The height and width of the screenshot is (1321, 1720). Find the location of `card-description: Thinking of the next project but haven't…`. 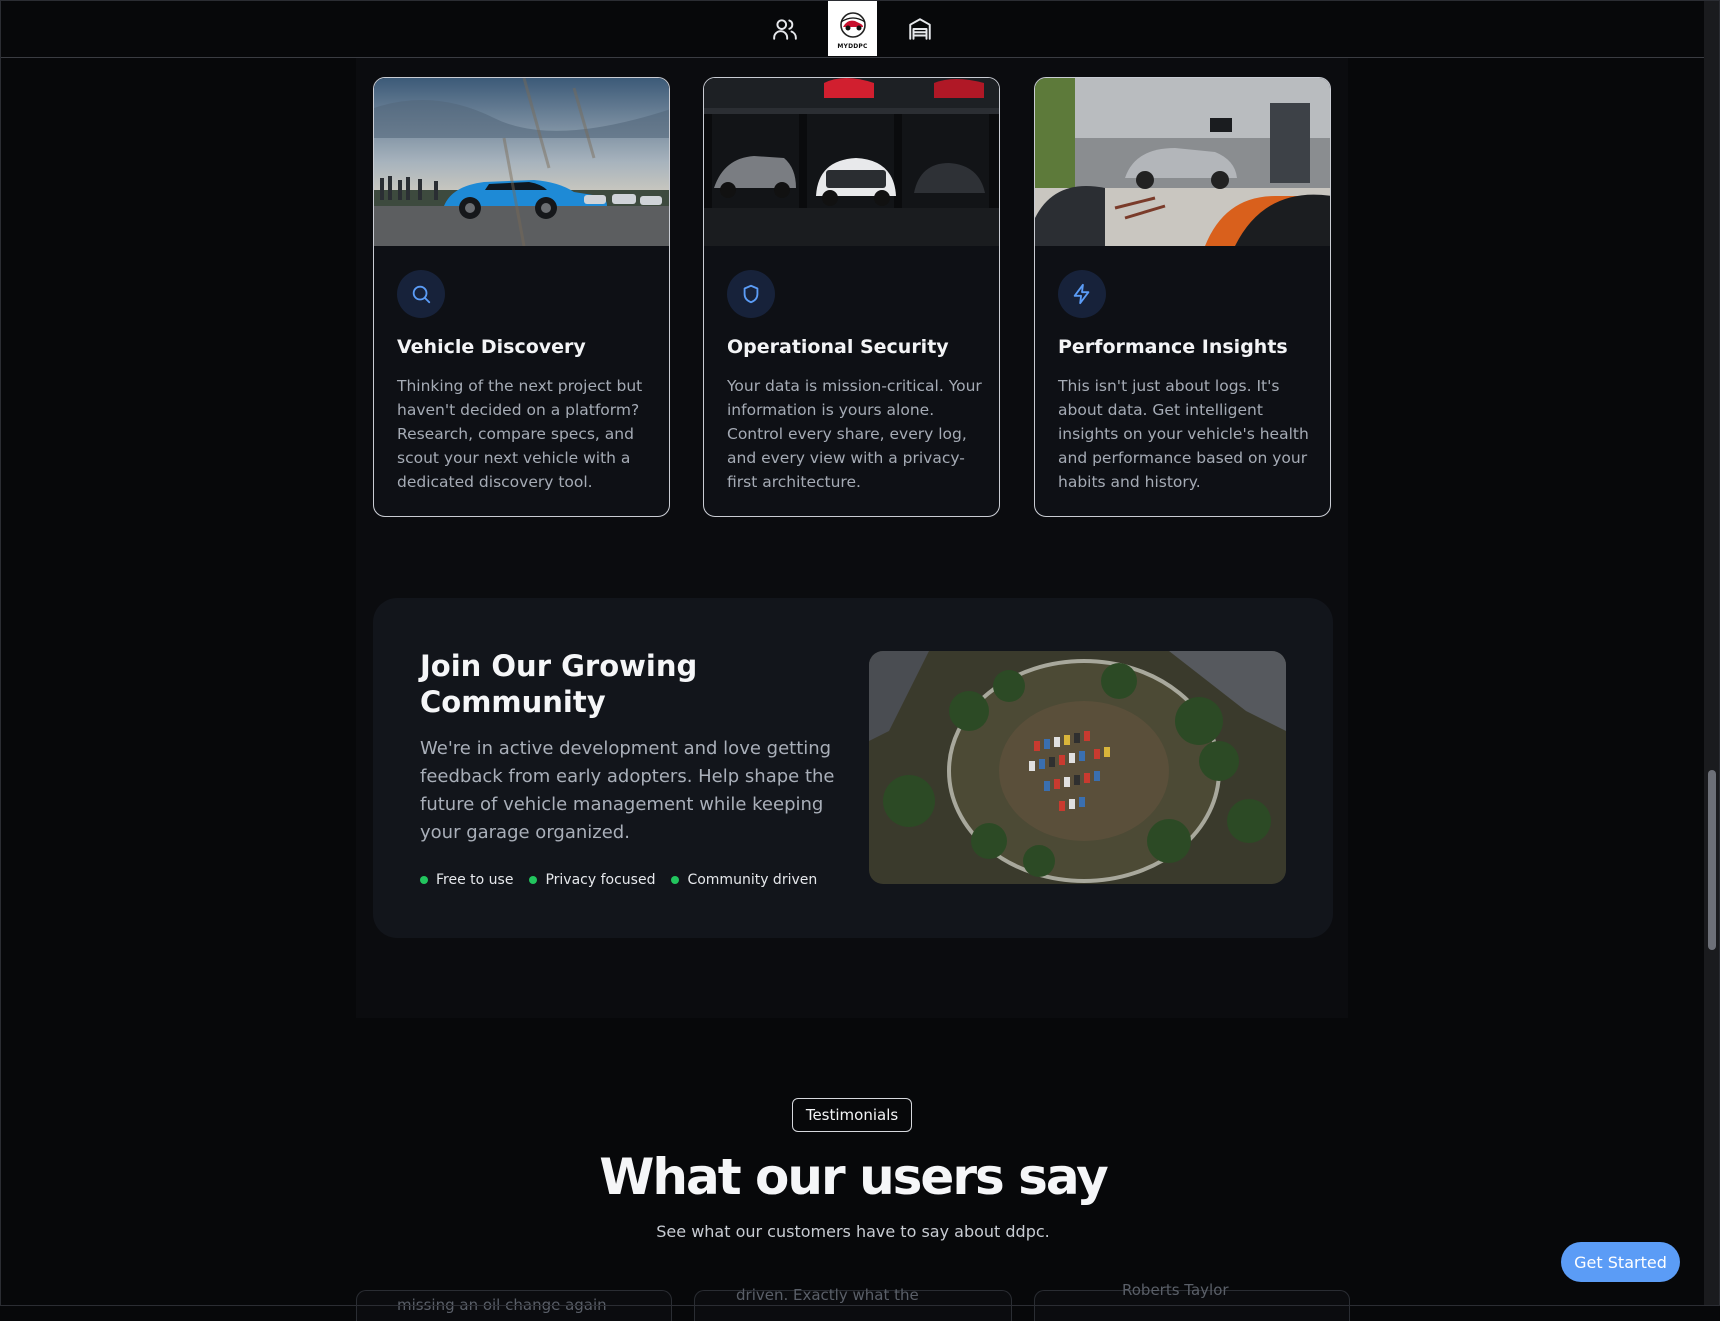

card-description: Thinking of the next project but haven't… is located at coordinates (520, 434).